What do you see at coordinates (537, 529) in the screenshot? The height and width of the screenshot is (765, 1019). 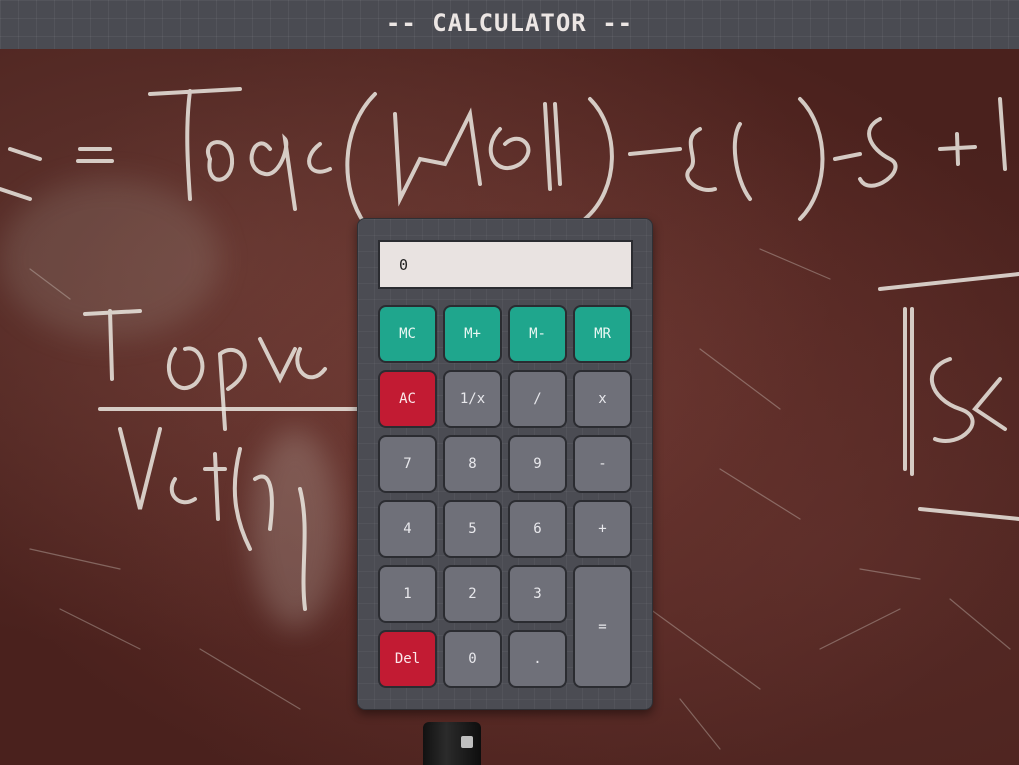 I see `digit-6-button: 6` at bounding box center [537, 529].